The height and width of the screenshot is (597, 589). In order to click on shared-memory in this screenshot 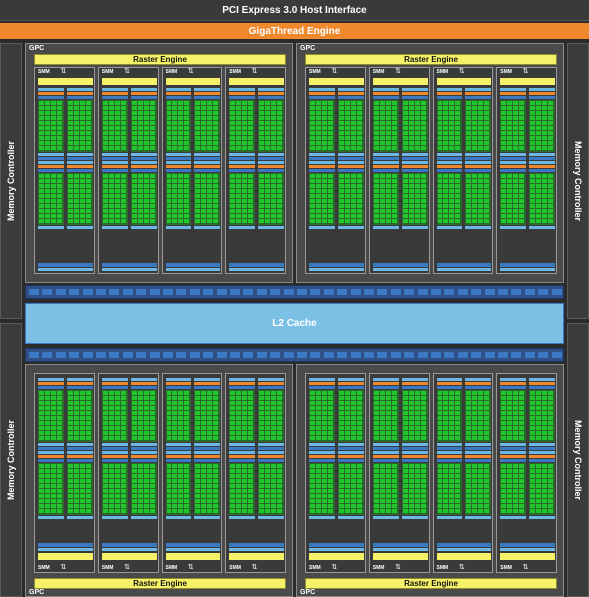, I will do `click(256, 549)`.